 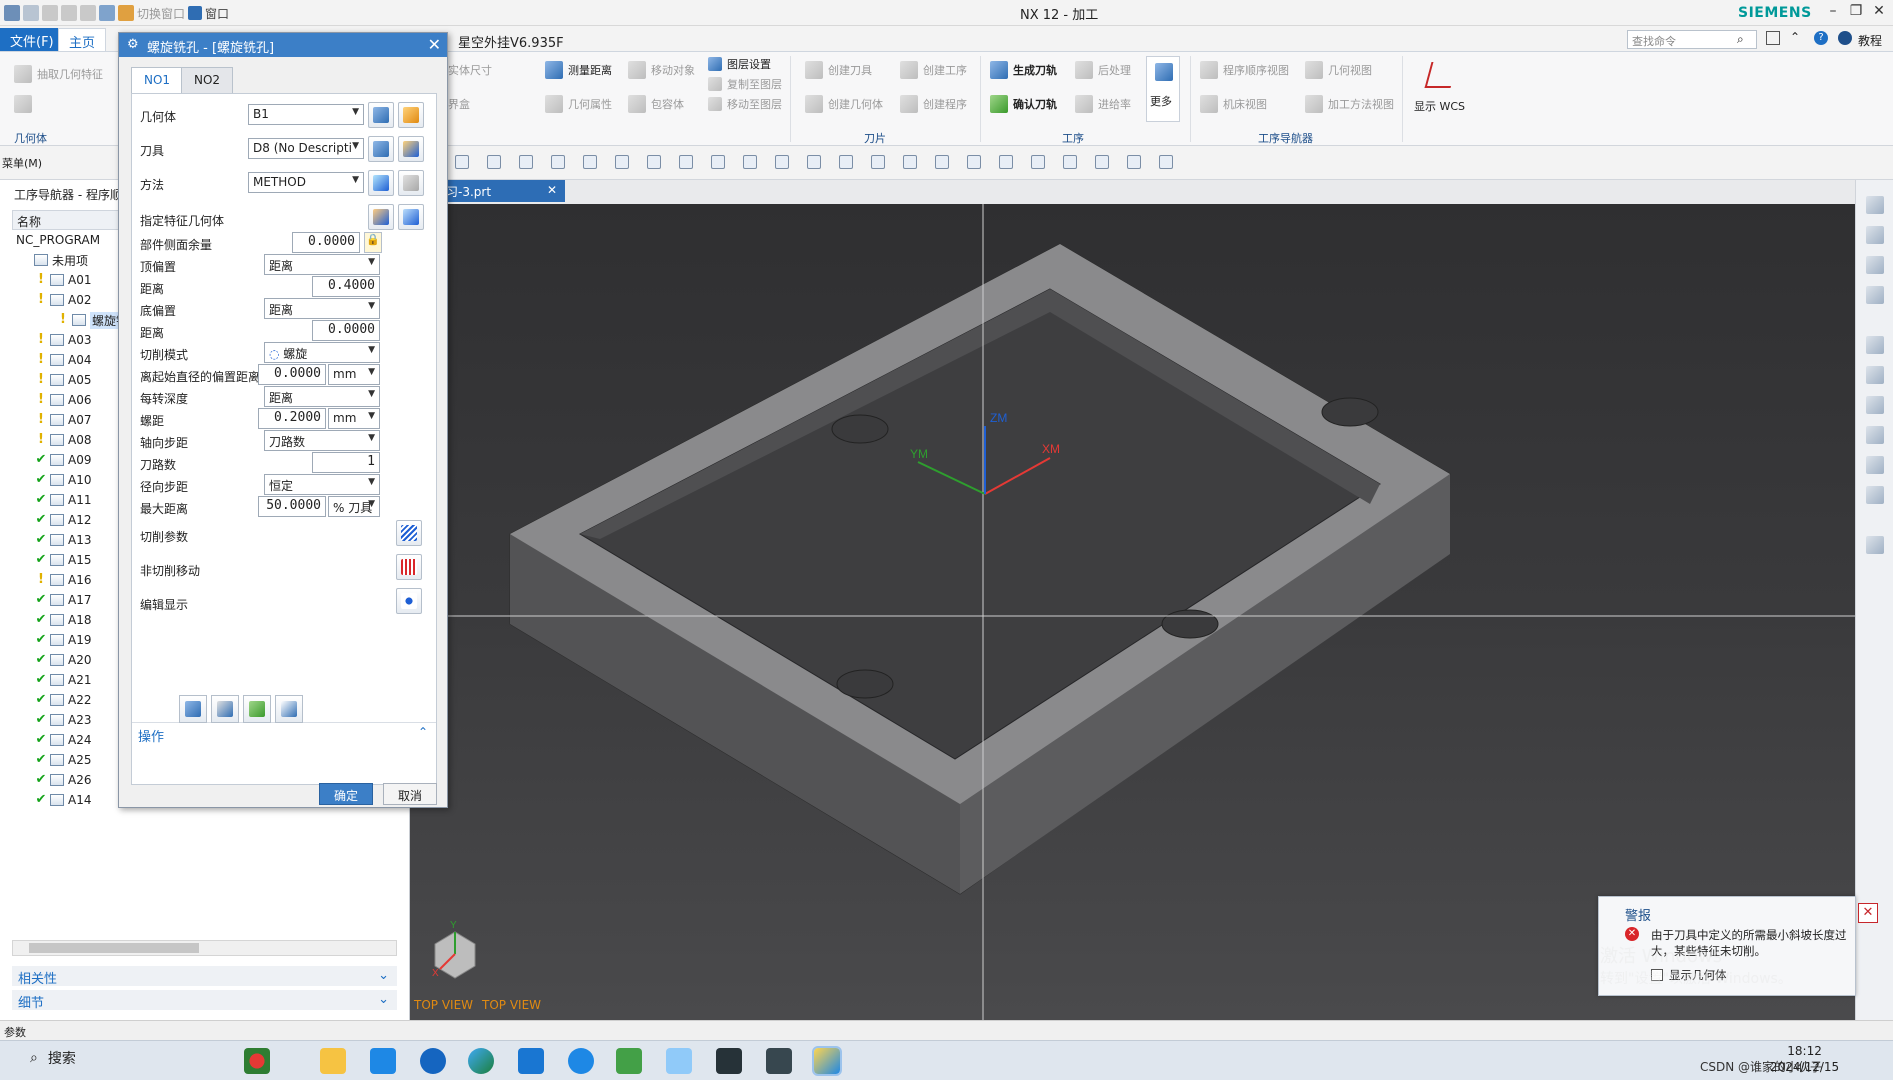 What do you see at coordinates (381, 183) in the screenshot?
I see `new-method-button` at bounding box center [381, 183].